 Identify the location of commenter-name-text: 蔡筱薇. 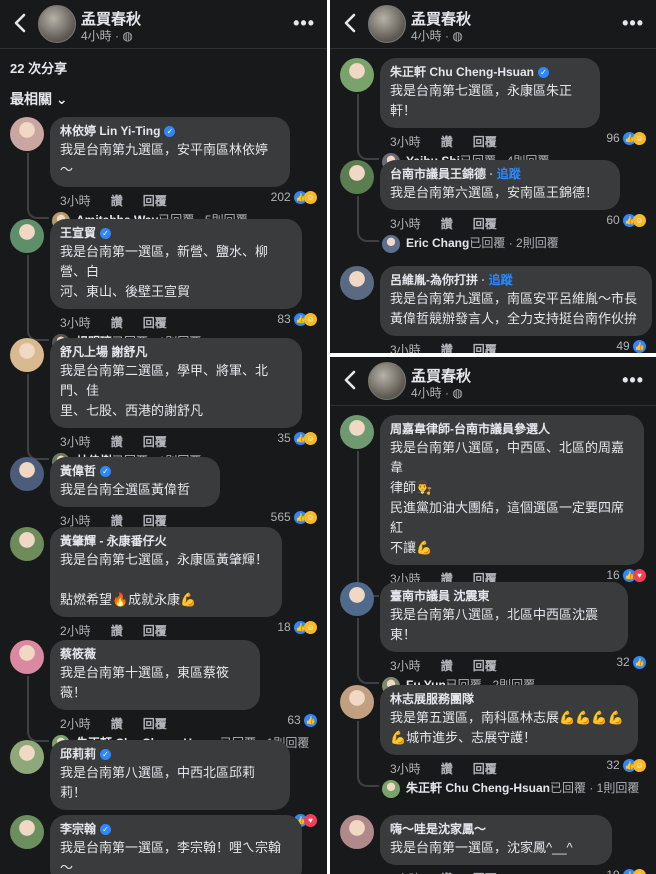
(78, 654).